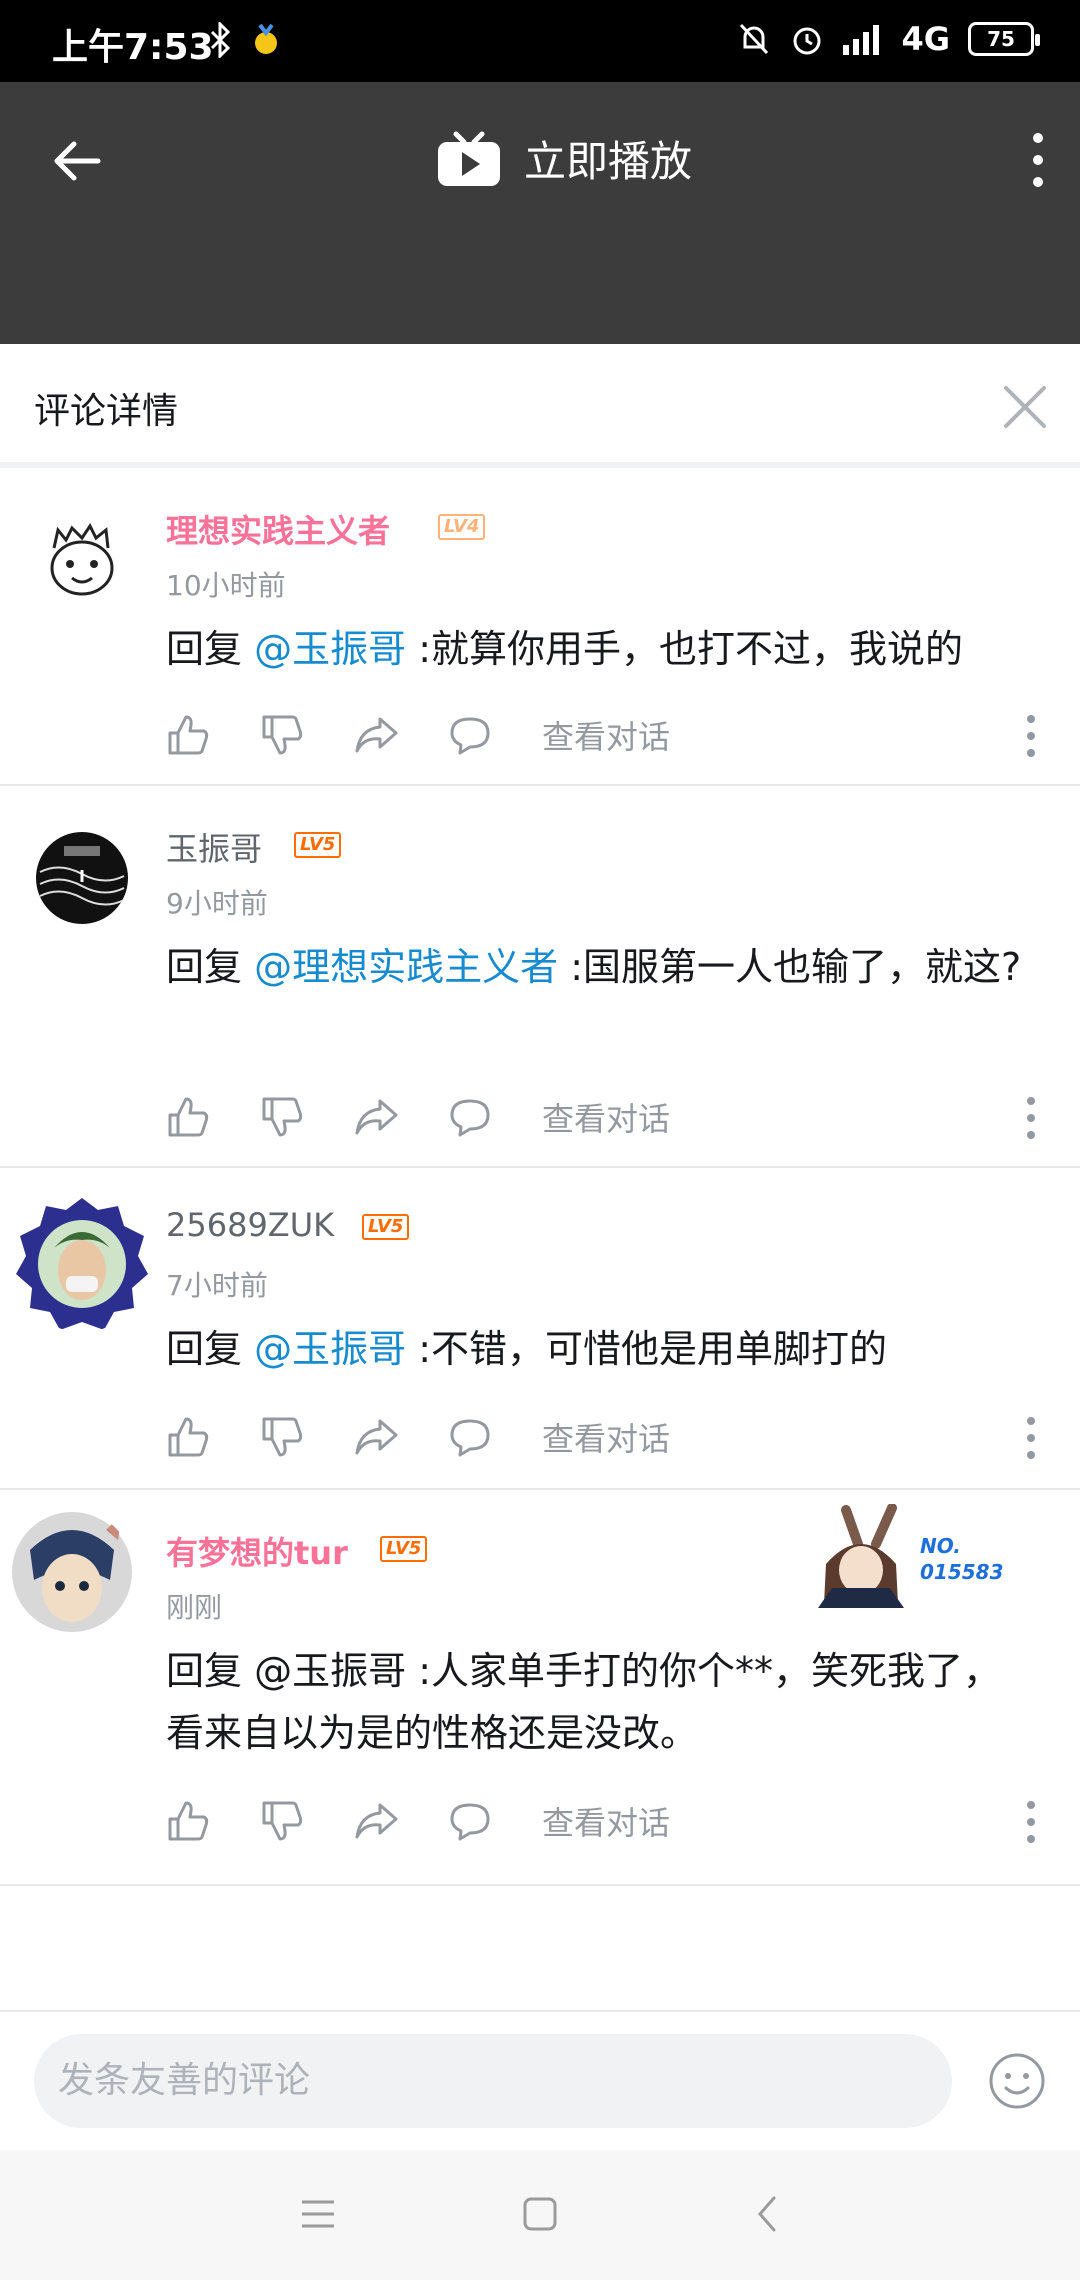 The image size is (1080, 2280). Describe the element at coordinates (214, 847) in the screenshot. I see `username: 玉振哥` at that location.